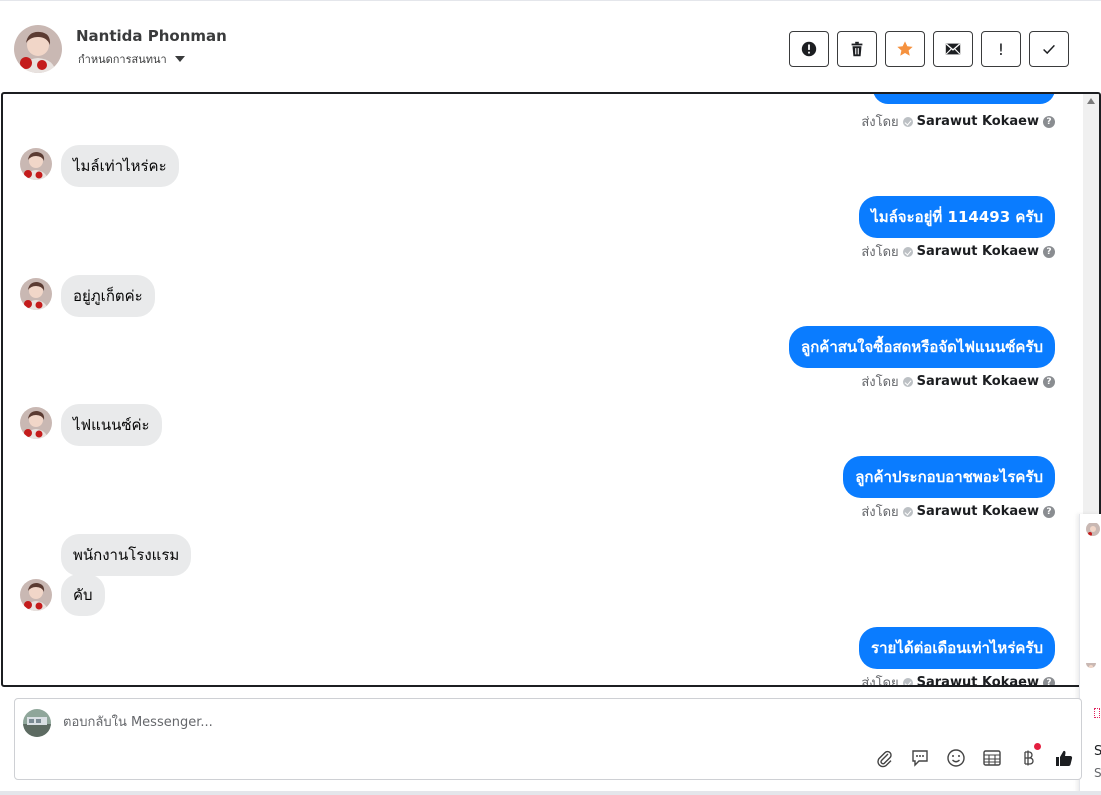 The height and width of the screenshot is (795, 1101). I want to click on message-text: ไฟแนนซ์ค่ะ, so click(111, 425).